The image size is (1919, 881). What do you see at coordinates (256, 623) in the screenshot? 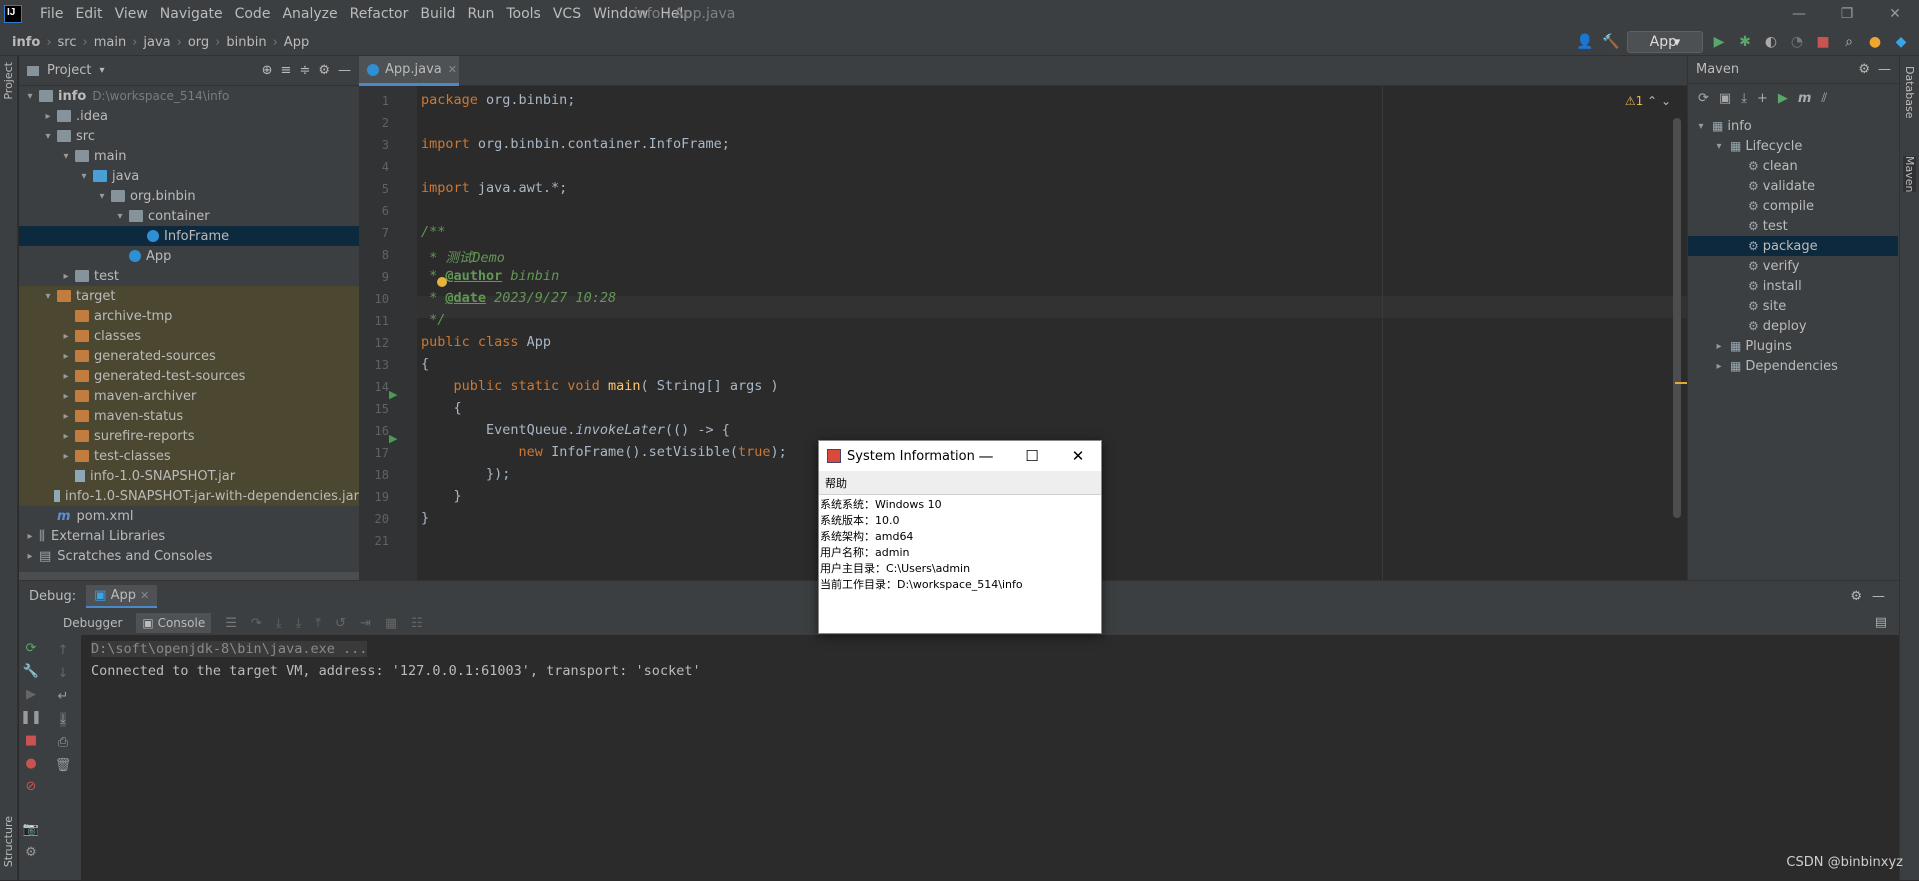
I see `step-over-icon: ↷` at bounding box center [256, 623].